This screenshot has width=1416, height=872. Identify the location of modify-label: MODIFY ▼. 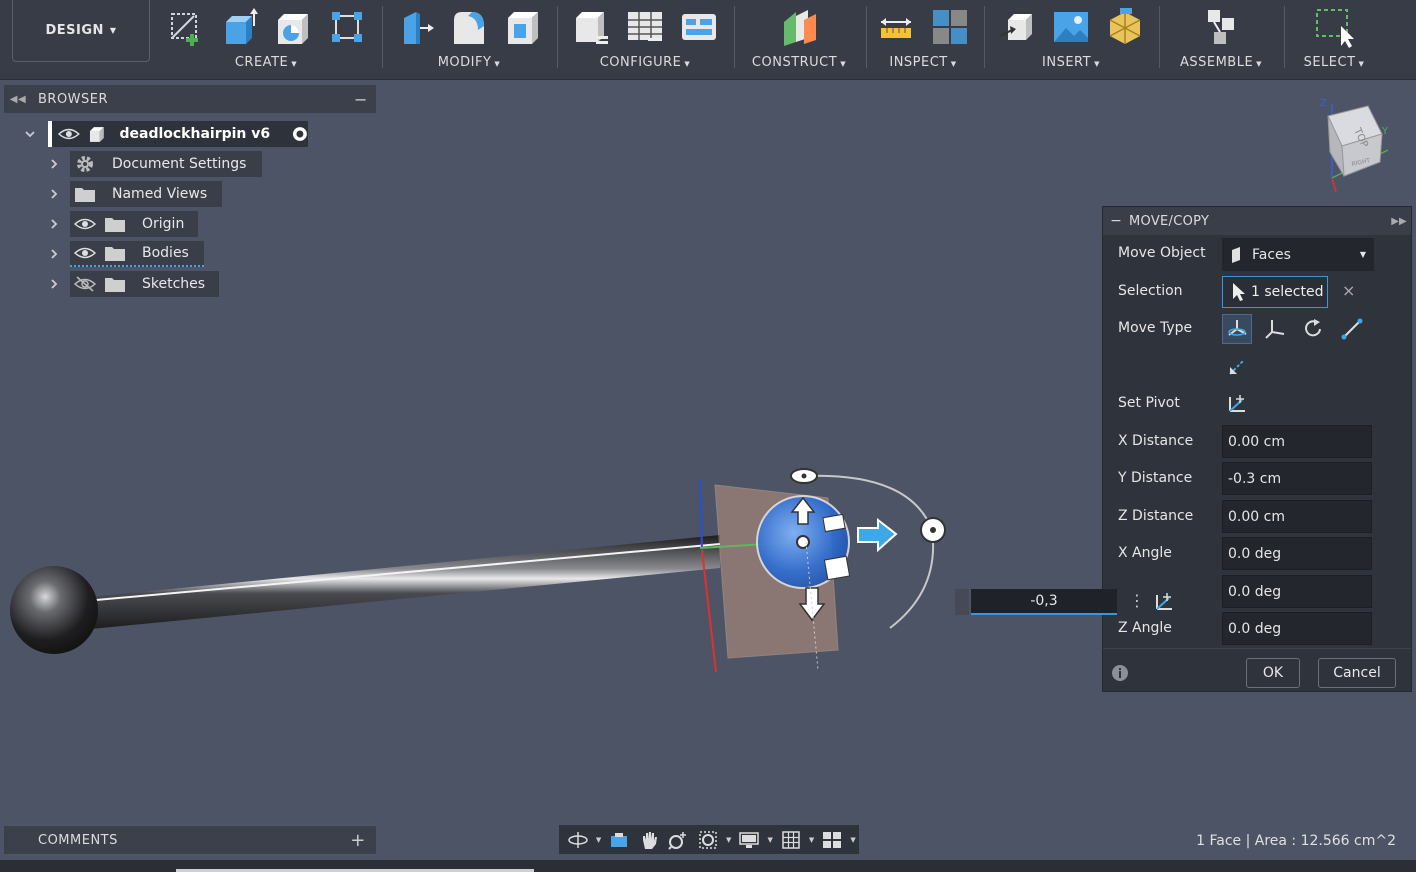
(469, 62).